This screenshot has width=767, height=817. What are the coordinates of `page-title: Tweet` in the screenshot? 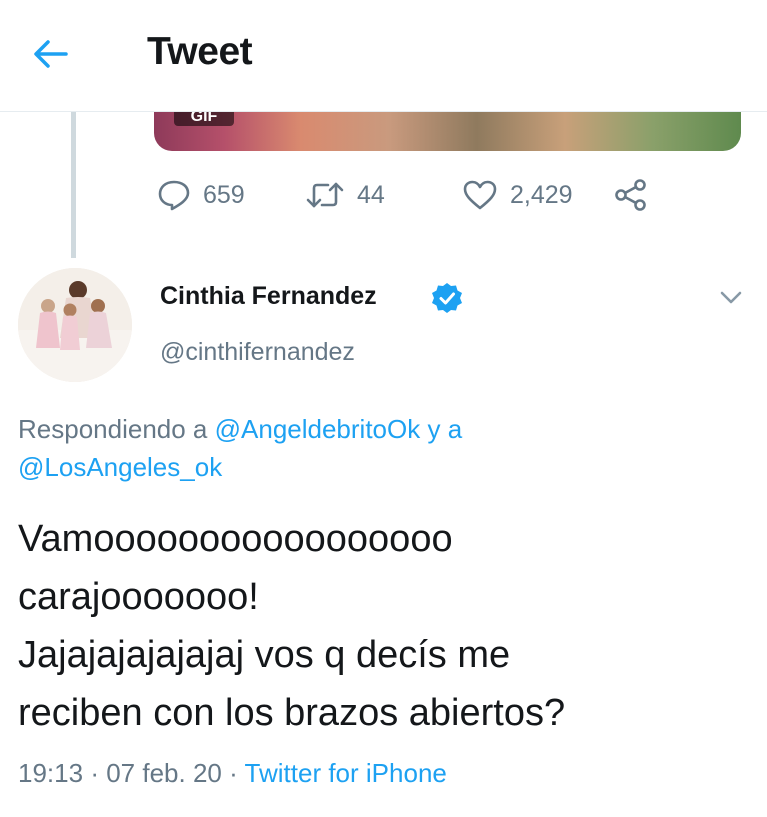 It's located at (200, 51).